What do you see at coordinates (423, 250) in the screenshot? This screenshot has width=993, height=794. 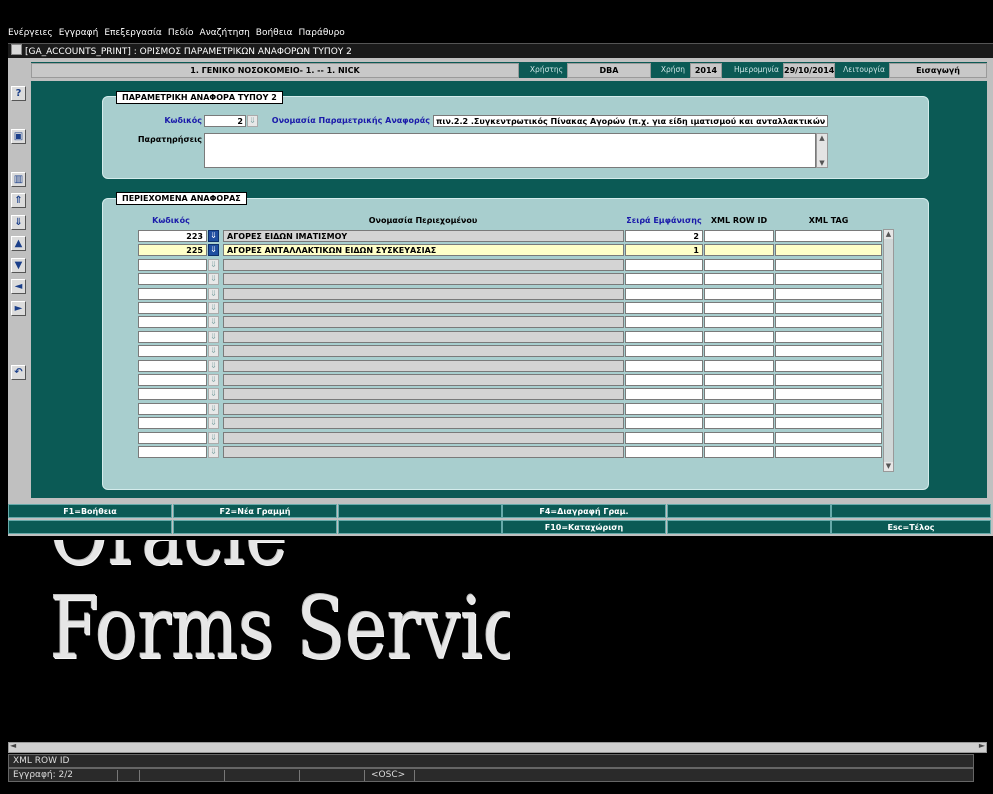 I see `name-cell: ΑΓΟΡΕΣ ΑΝΤΑΛΛΑΚΤΙΚΩΝ ΕΙΔΩΝ ΣΥΣΚΕΥΑΣΙΑΣ` at bounding box center [423, 250].